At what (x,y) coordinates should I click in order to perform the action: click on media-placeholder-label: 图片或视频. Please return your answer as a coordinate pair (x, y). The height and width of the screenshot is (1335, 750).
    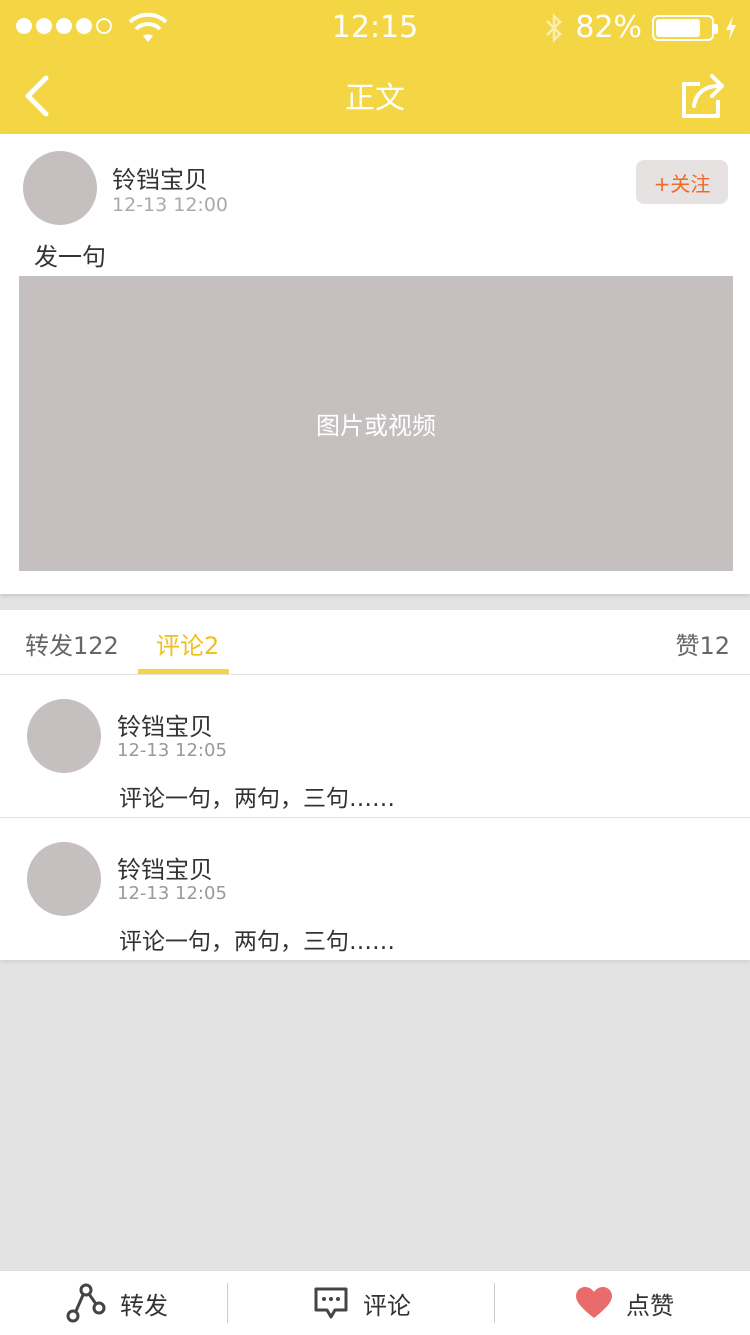
    Looking at the image, I should click on (376, 426).